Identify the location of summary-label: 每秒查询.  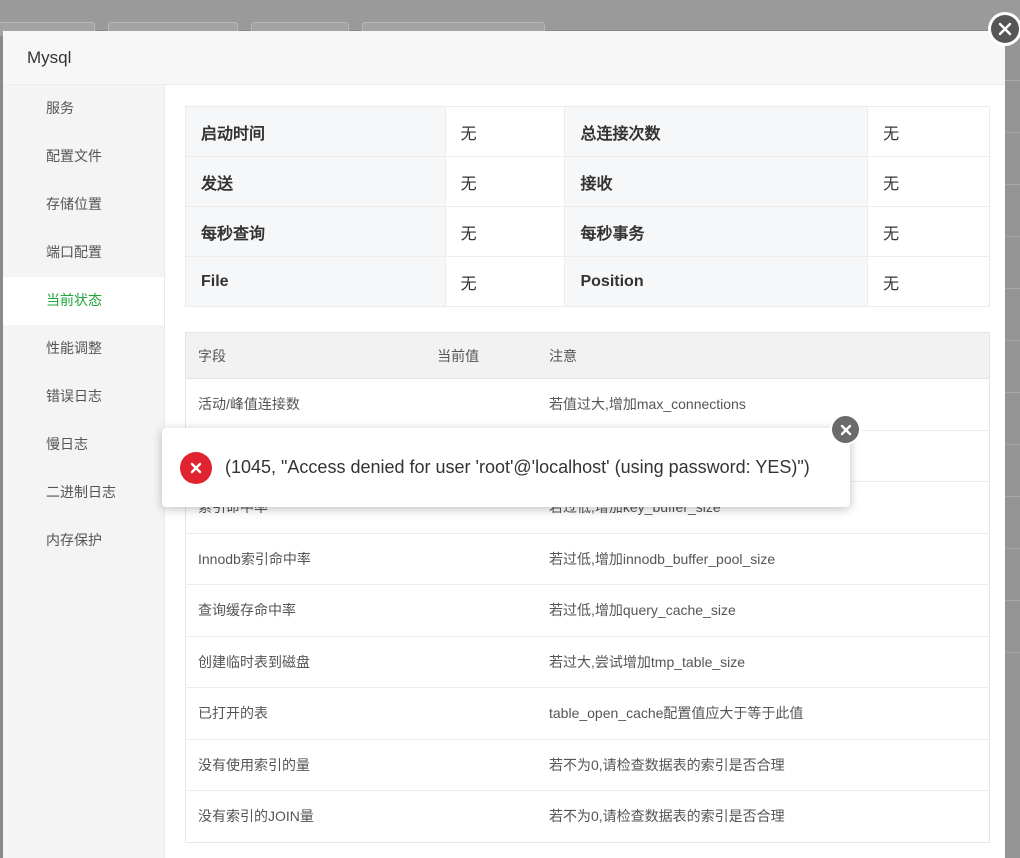
(315, 231).